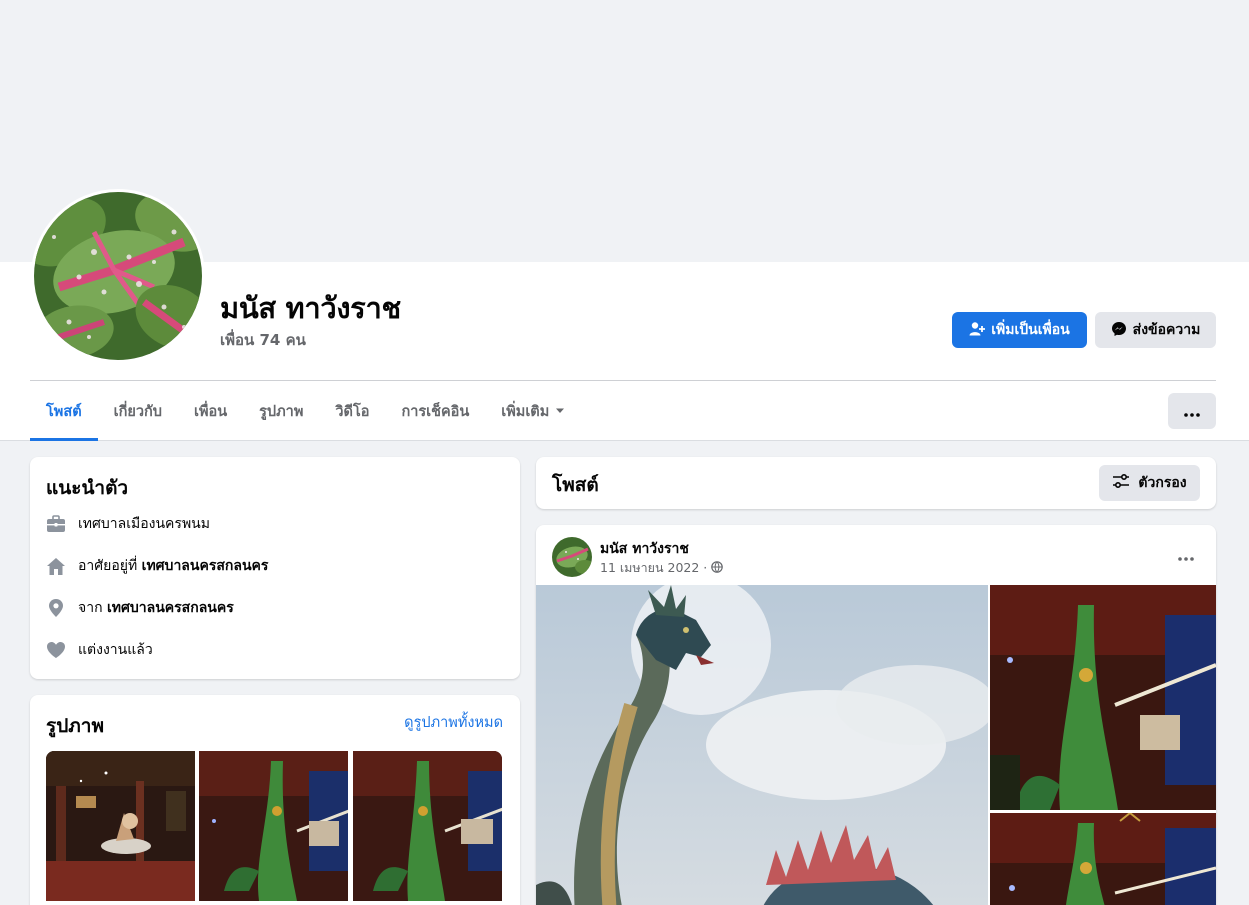  Describe the element at coordinates (144, 524) in the screenshot. I see `intro-item-text: เทศบาลเมืองนครพนม` at that location.